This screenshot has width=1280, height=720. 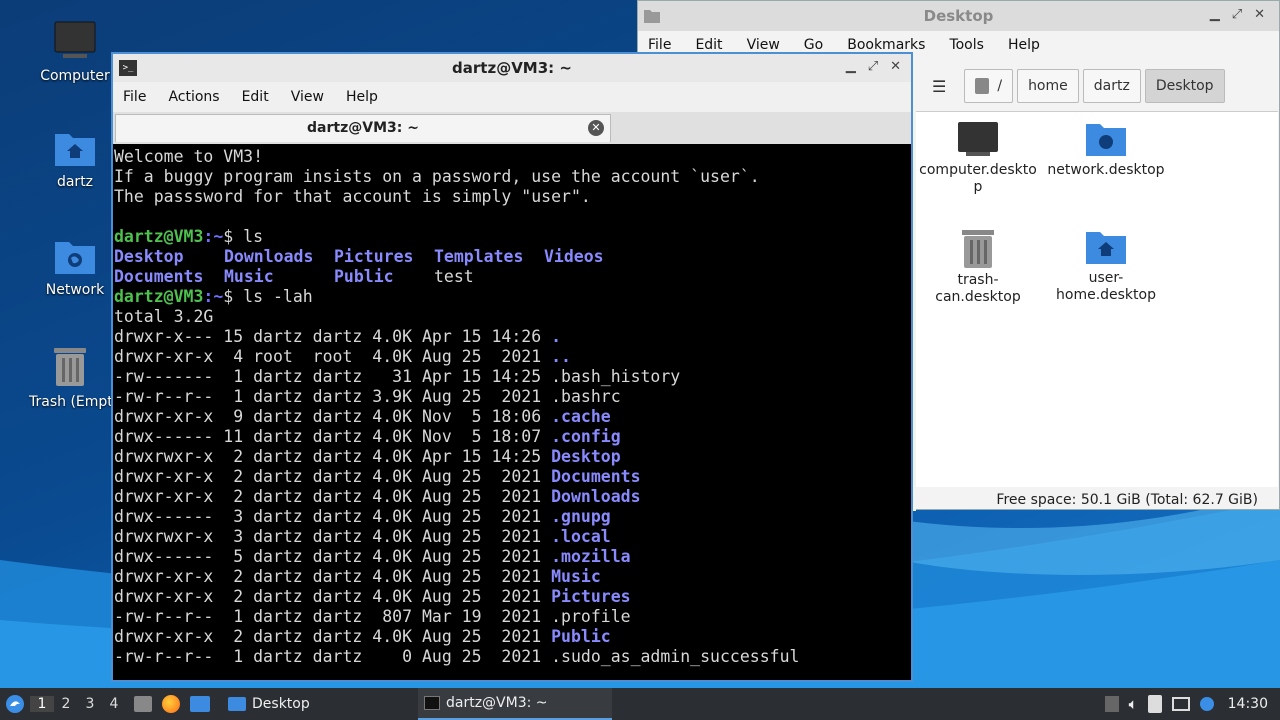 I want to click on taskbar: 1 2 3 4 Desktop dartz@VM3: ~ 🔈︎ 14:30, so click(x=640, y=704).